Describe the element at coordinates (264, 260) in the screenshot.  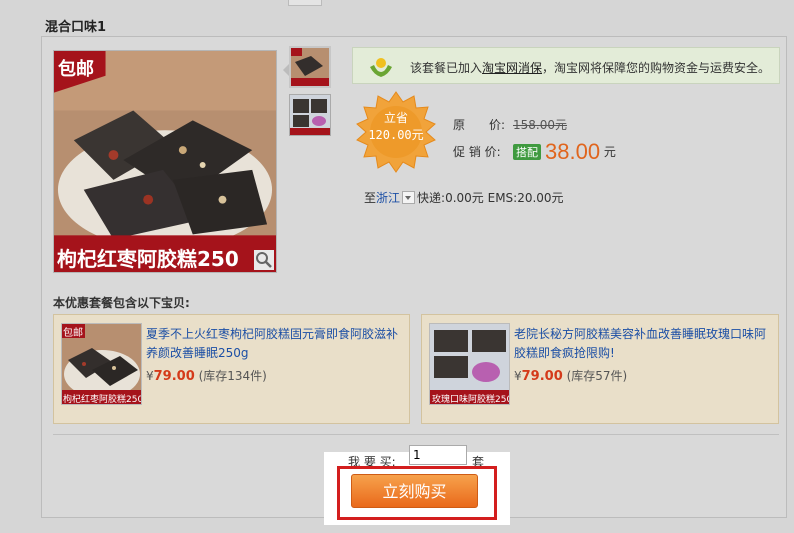
I see `zoom-icon` at that location.